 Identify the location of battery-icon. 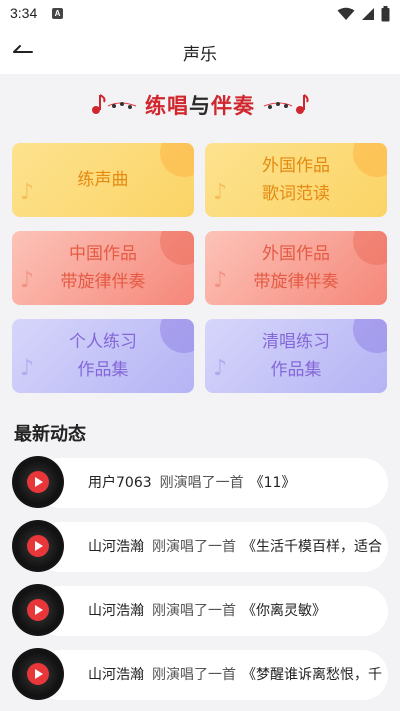
(385, 14).